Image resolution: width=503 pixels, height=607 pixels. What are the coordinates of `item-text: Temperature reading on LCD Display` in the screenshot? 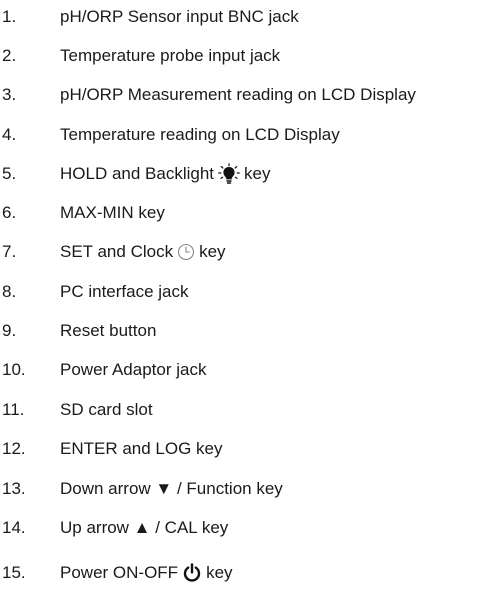 It's located at (200, 134).